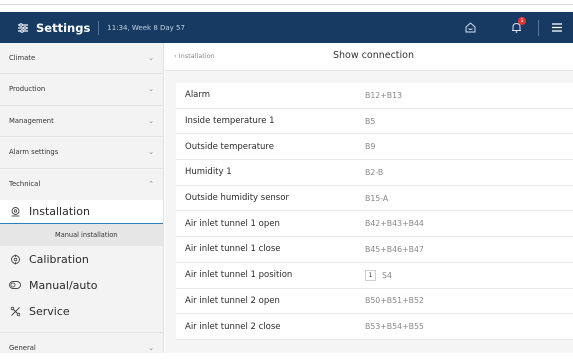 This screenshot has width=573, height=364. Describe the element at coordinates (146, 27) in the screenshot. I see `timestamp: 11:34, Week 8 Day 57` at that location.